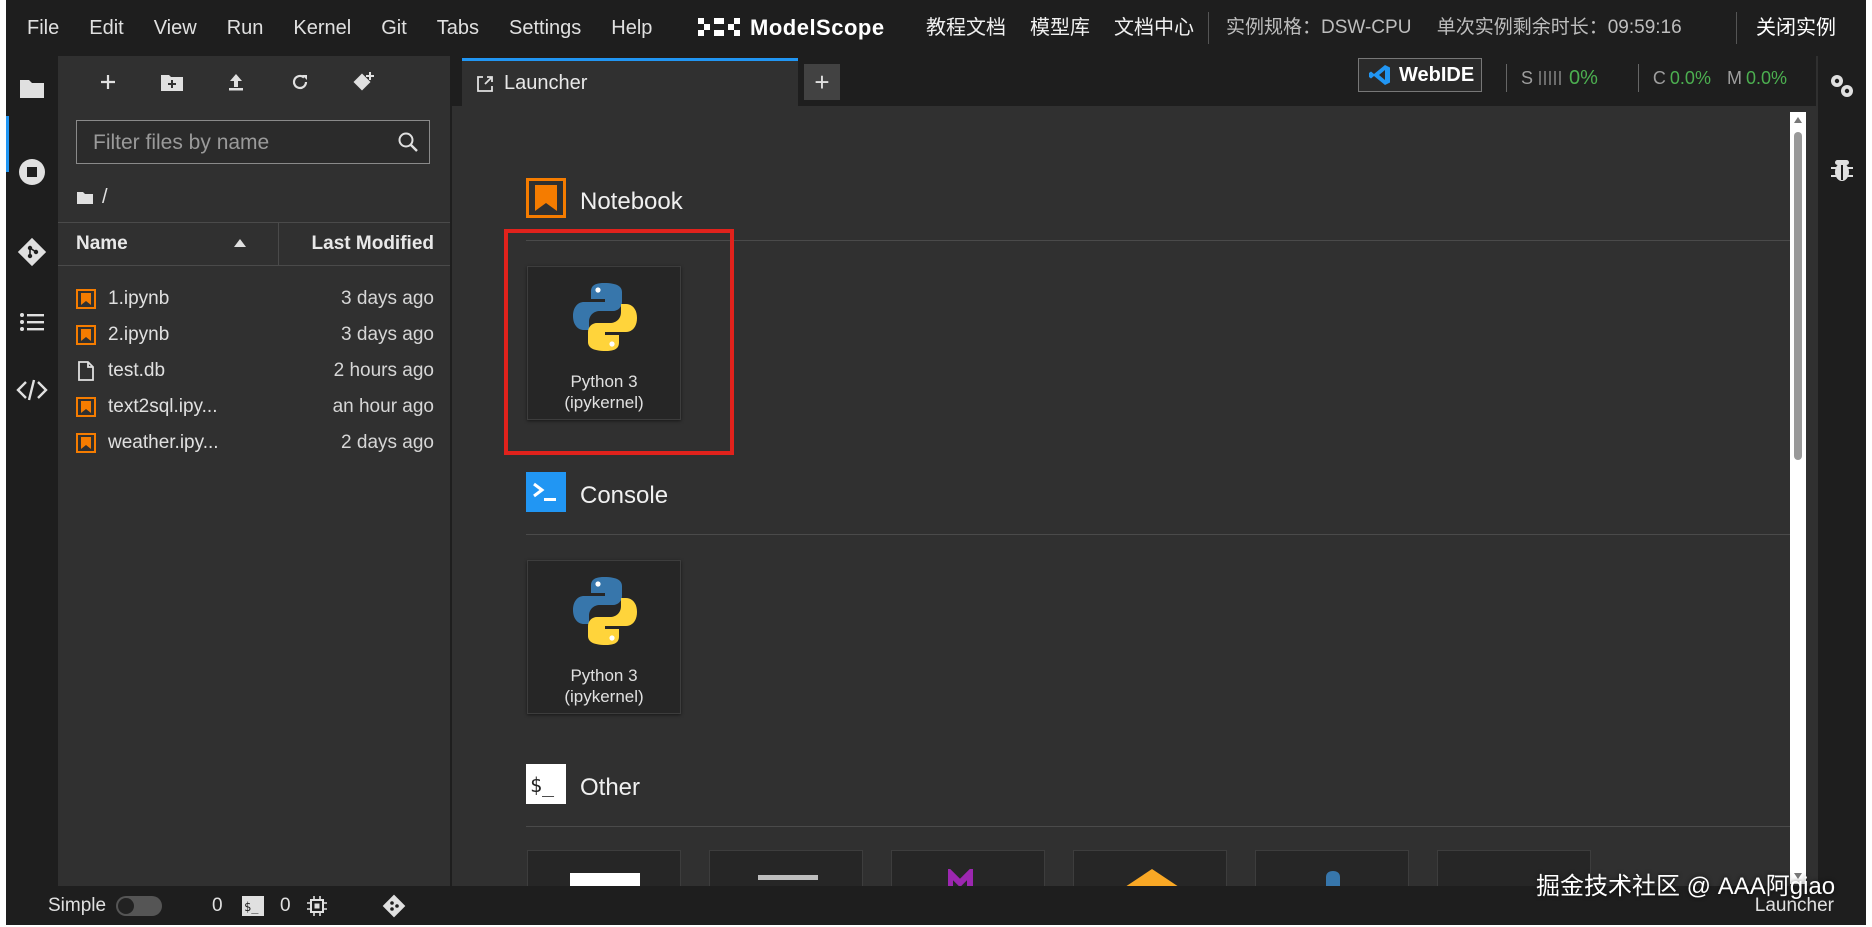  Describe the element at coordinates (322, 28) in the screenshot. I see `menu-kernel: Kernel` at that location.